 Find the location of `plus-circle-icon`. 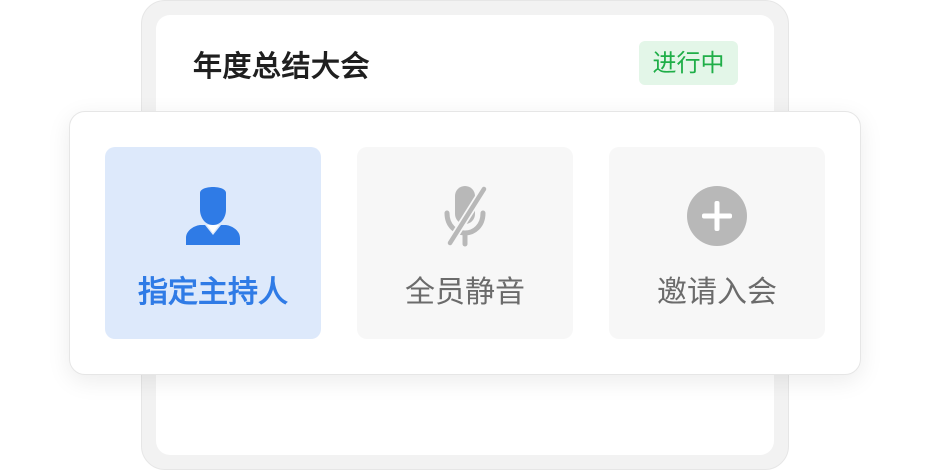

plus-circle-icon is located at coordinates (717, 216).